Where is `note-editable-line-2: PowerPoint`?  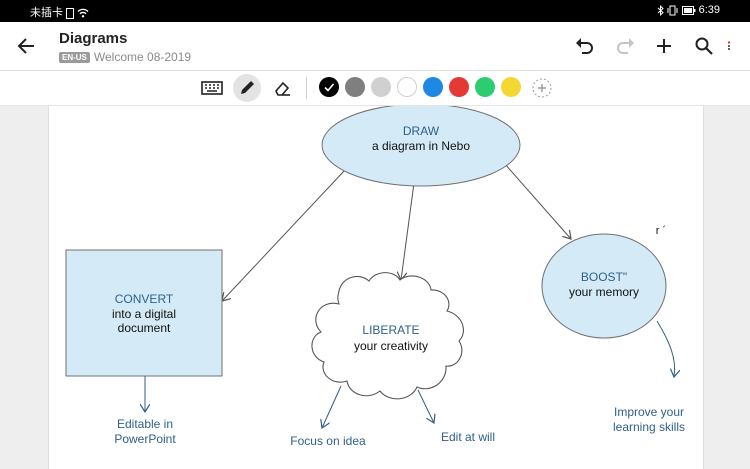
note-editable-line-2: PowerPoint is located at coordinates (145, 439).